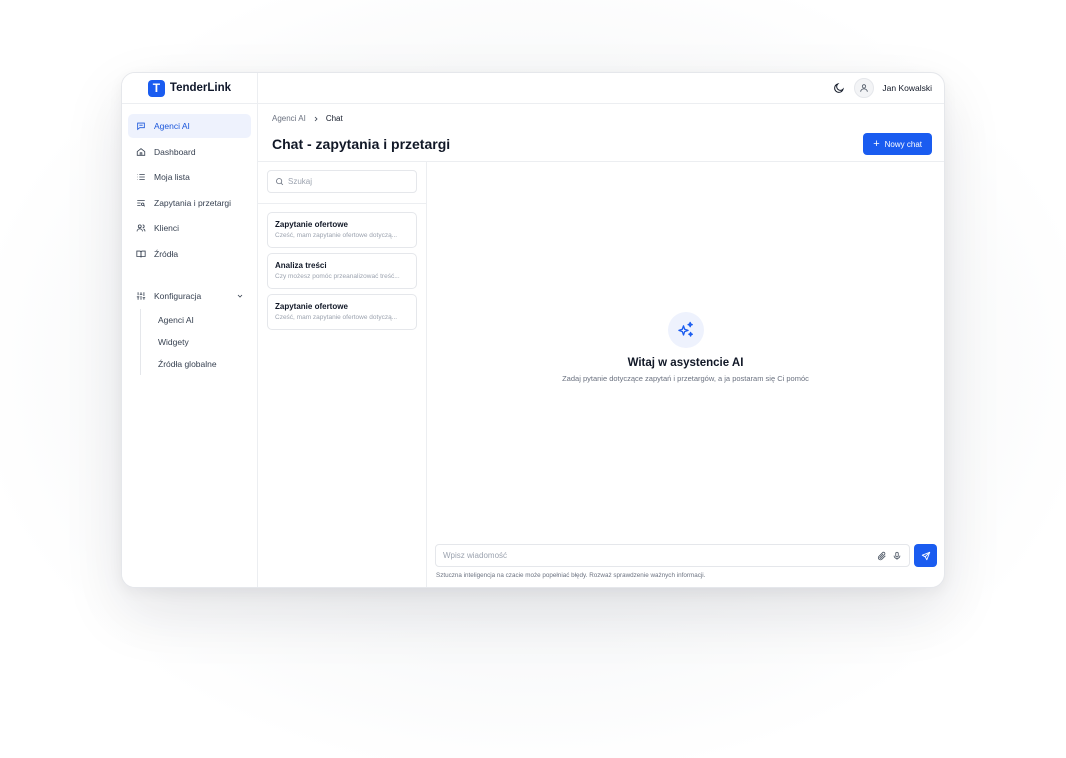 This screenshot has height=758, width=1066. Describe the element at coordinates (175, 151) in the screenshot. I see `sidebar-item-label: Dashboard` at that location.